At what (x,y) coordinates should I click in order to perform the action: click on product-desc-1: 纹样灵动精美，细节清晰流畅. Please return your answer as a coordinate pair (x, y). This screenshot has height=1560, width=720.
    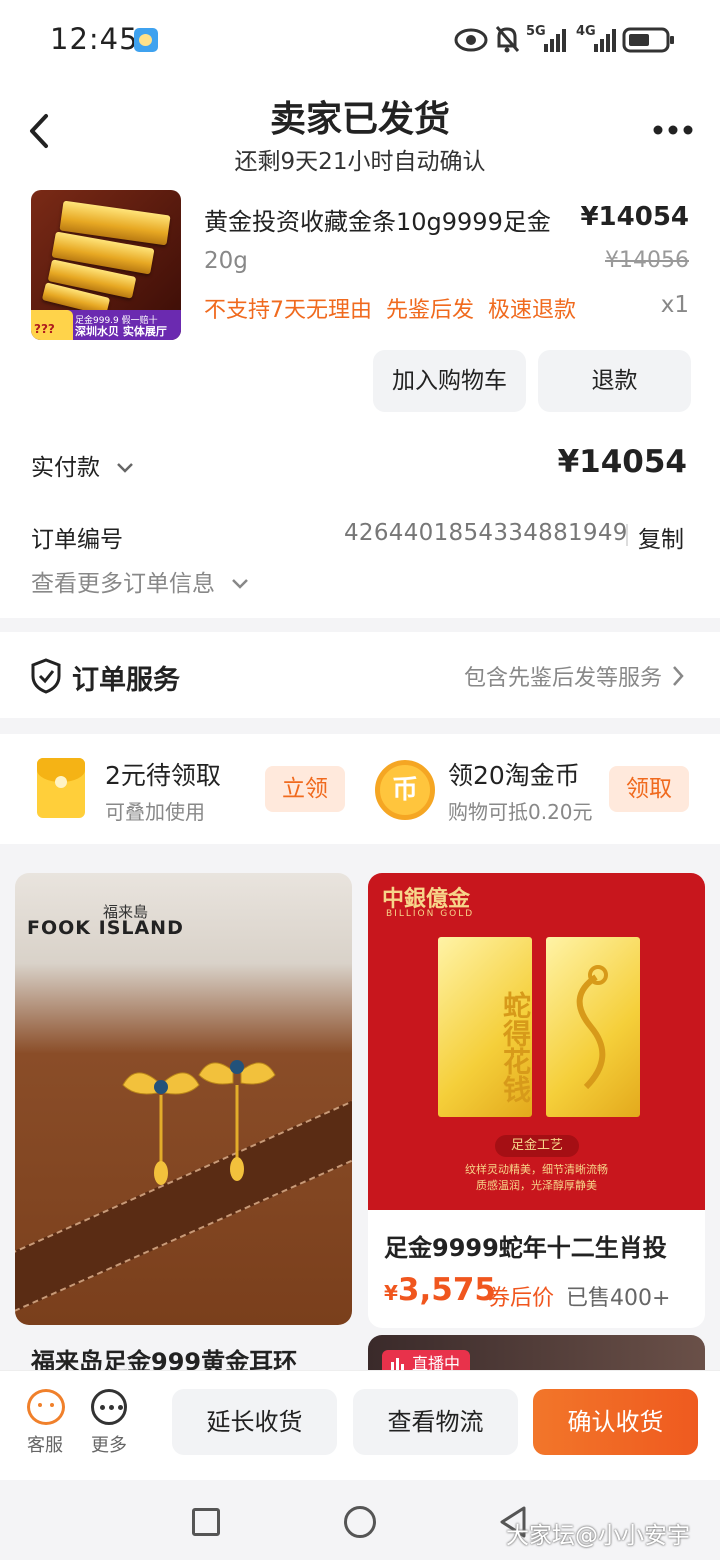
    Looking at the image, I should click on (536, 1169).